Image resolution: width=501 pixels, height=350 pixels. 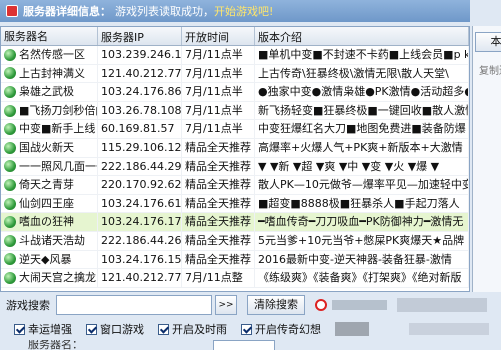 I want to click on cell-server-ip: 222.186.44.29, so click(x=140, y=166).